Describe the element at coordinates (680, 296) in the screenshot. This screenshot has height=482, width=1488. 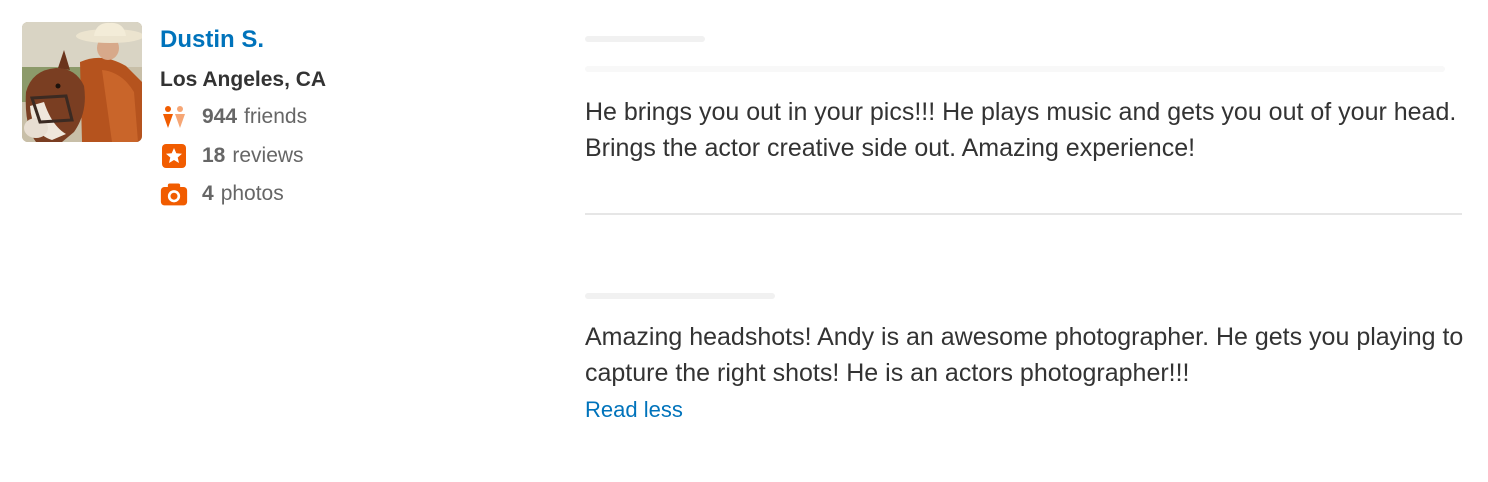
I see `review-2-faded-meta` at that location.